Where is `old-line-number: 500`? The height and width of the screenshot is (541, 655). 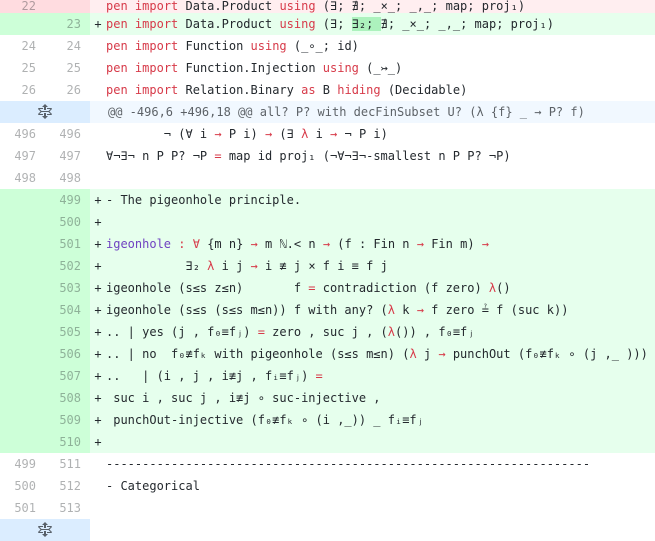
old-line-number: 500 is located at coordinates (22, 486).